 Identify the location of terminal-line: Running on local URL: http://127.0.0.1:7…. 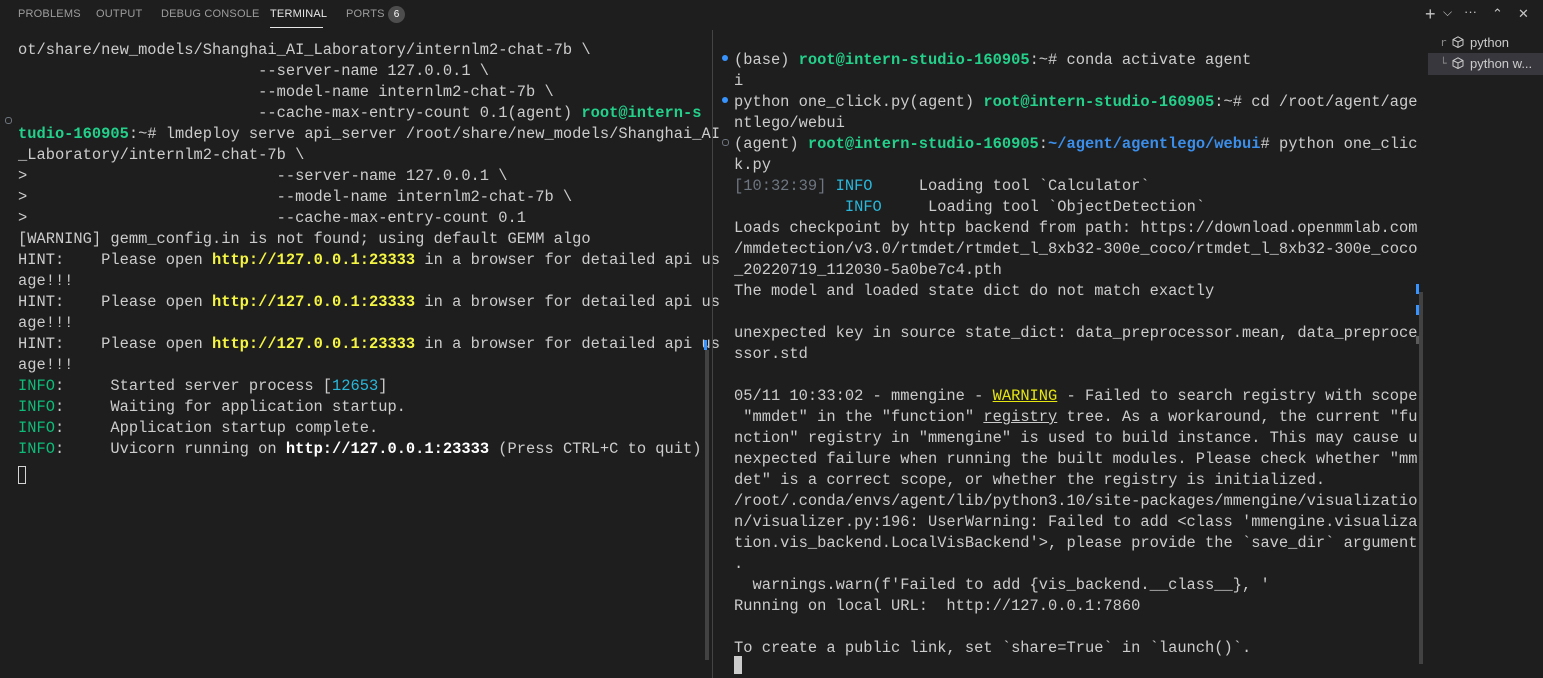
(937, 606).